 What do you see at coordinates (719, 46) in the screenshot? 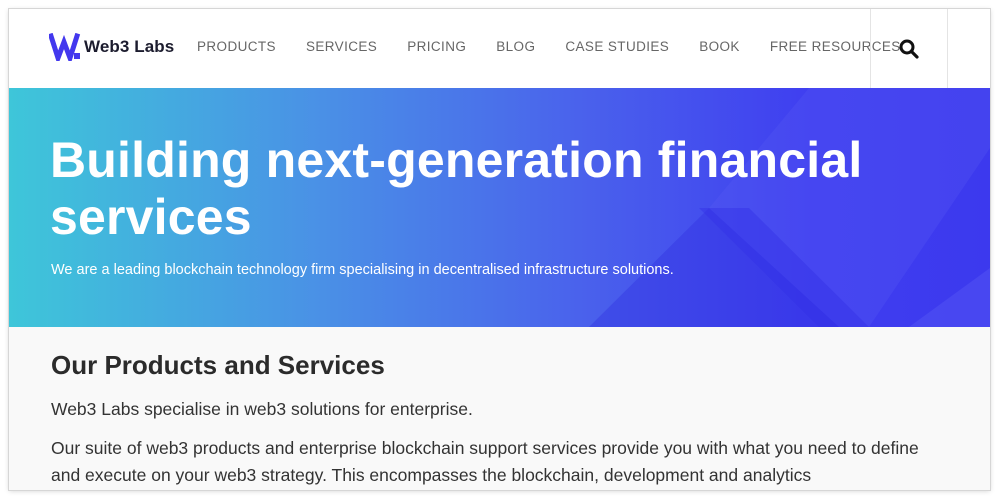
I see `nav-item-book: BOOK` at bounding box center [719, 46].